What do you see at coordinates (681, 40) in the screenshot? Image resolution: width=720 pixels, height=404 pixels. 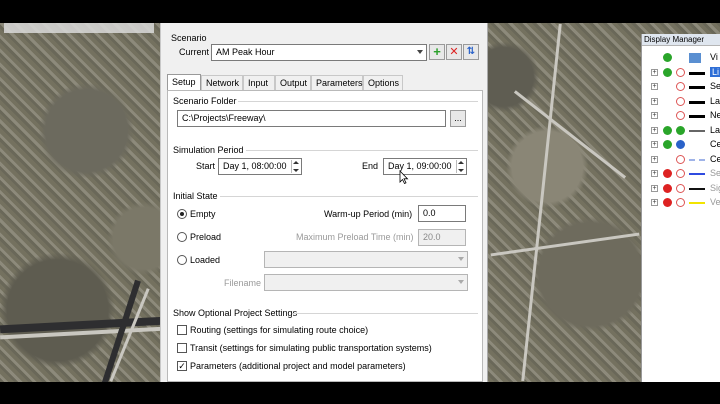 I see `display-manager-title: Display Manager` at bounding box center [681, 40].